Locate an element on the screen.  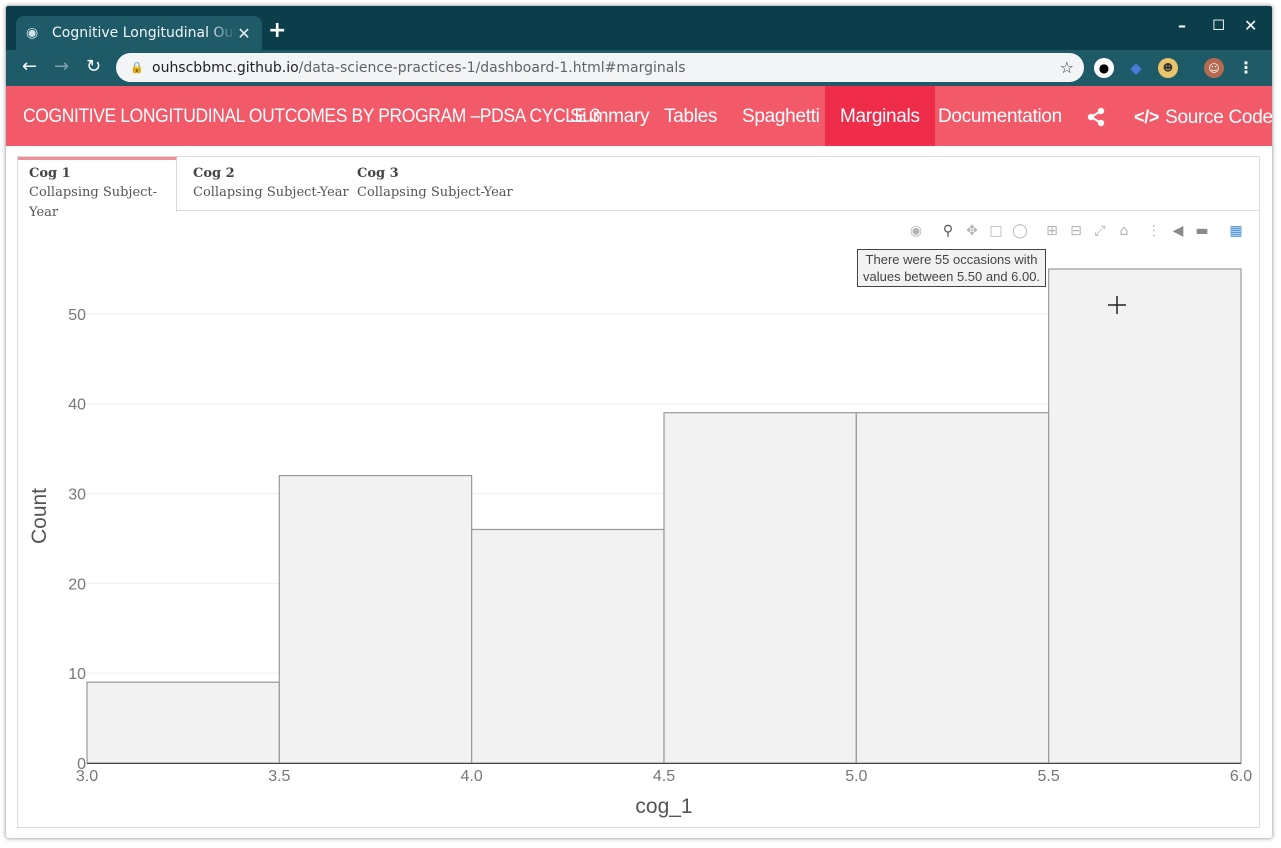
x-tick-label: 4.0 is located at coordinates (472, 776).